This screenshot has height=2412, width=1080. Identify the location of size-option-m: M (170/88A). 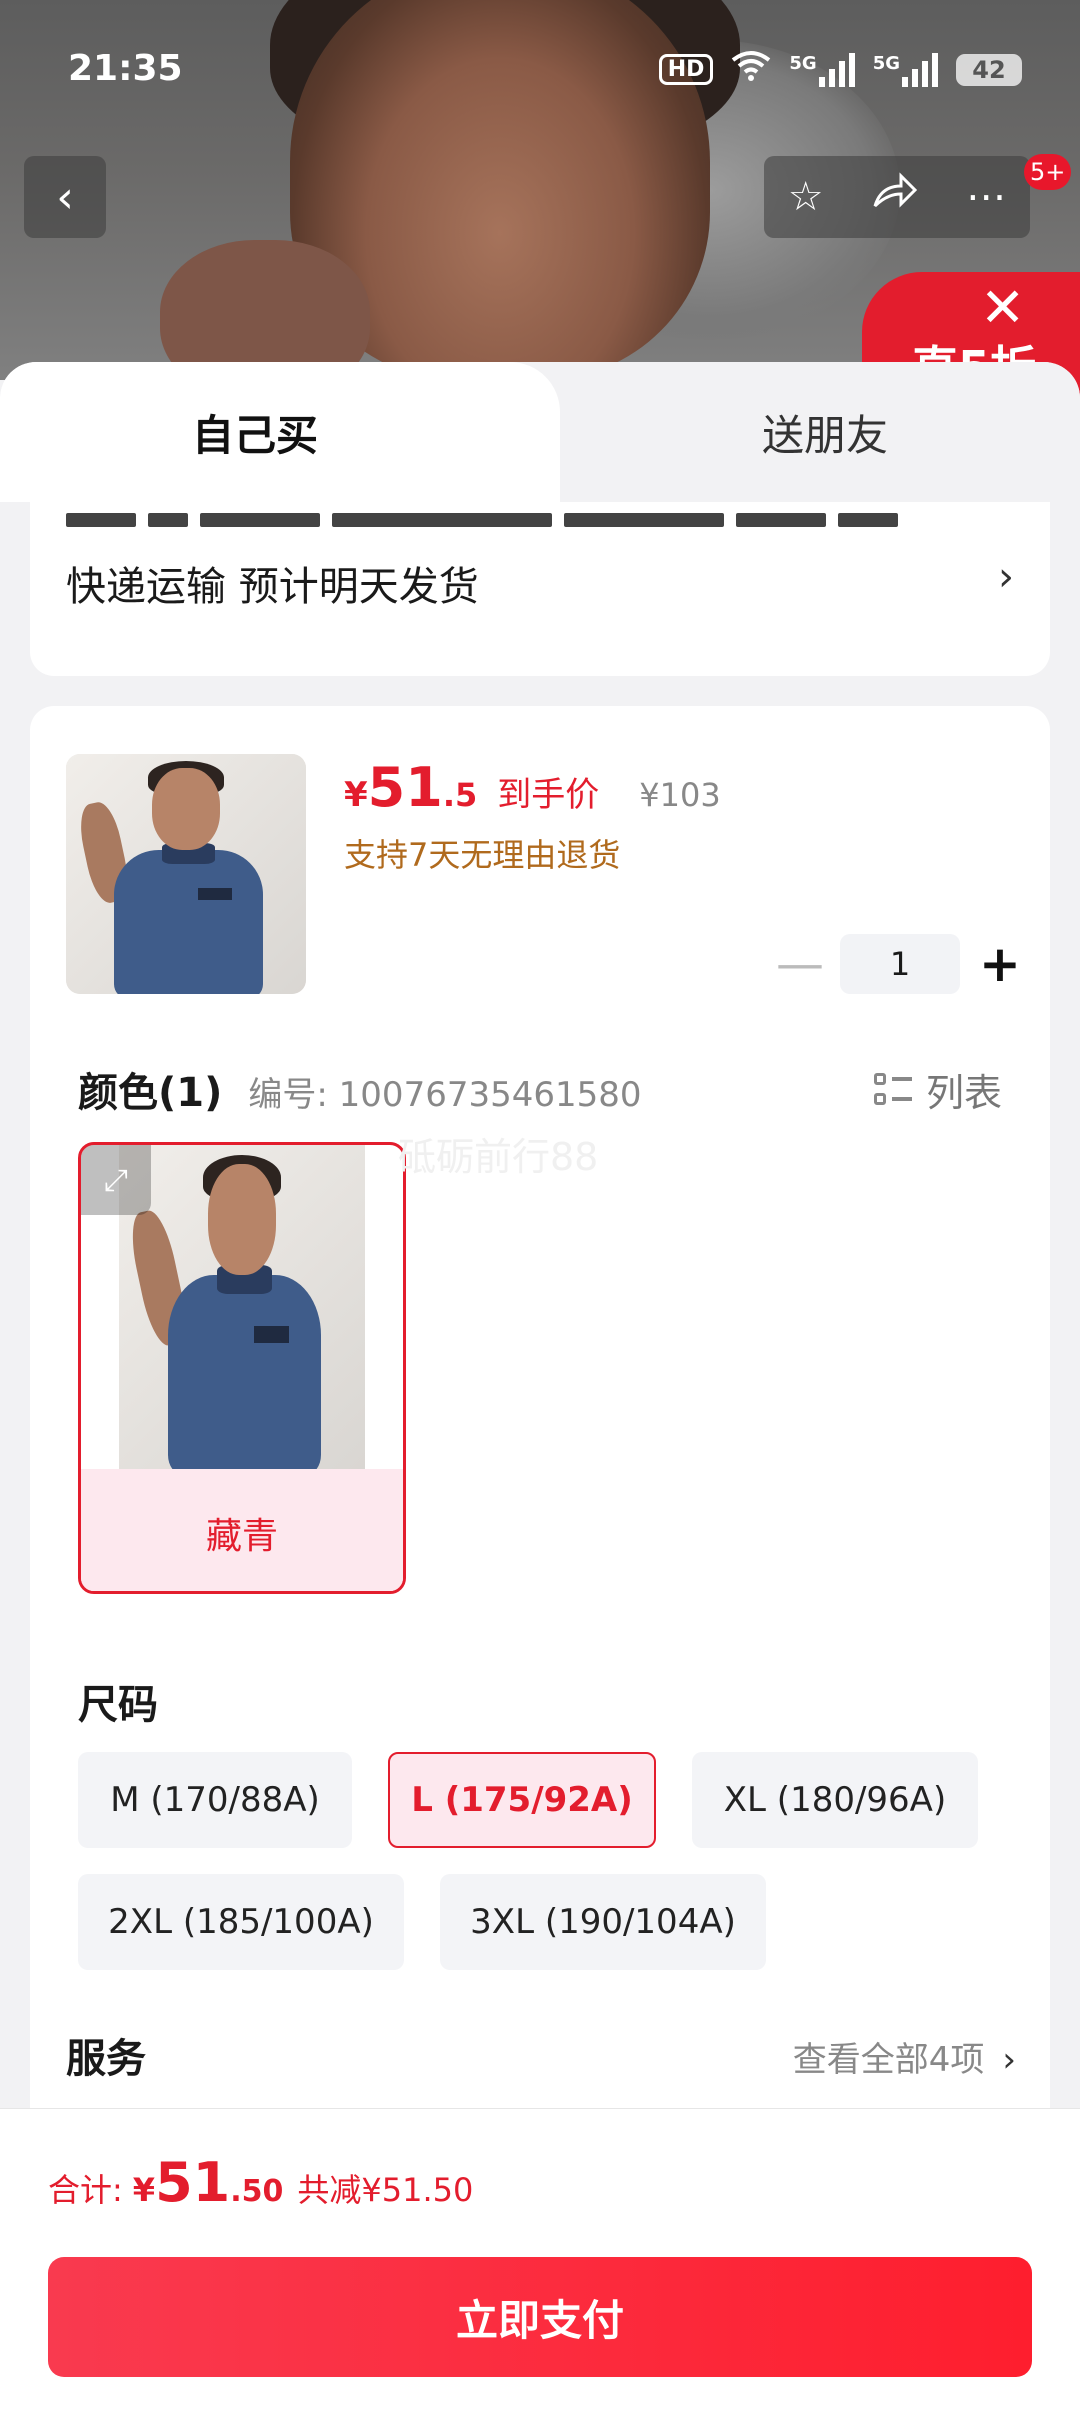
(215, 1800).